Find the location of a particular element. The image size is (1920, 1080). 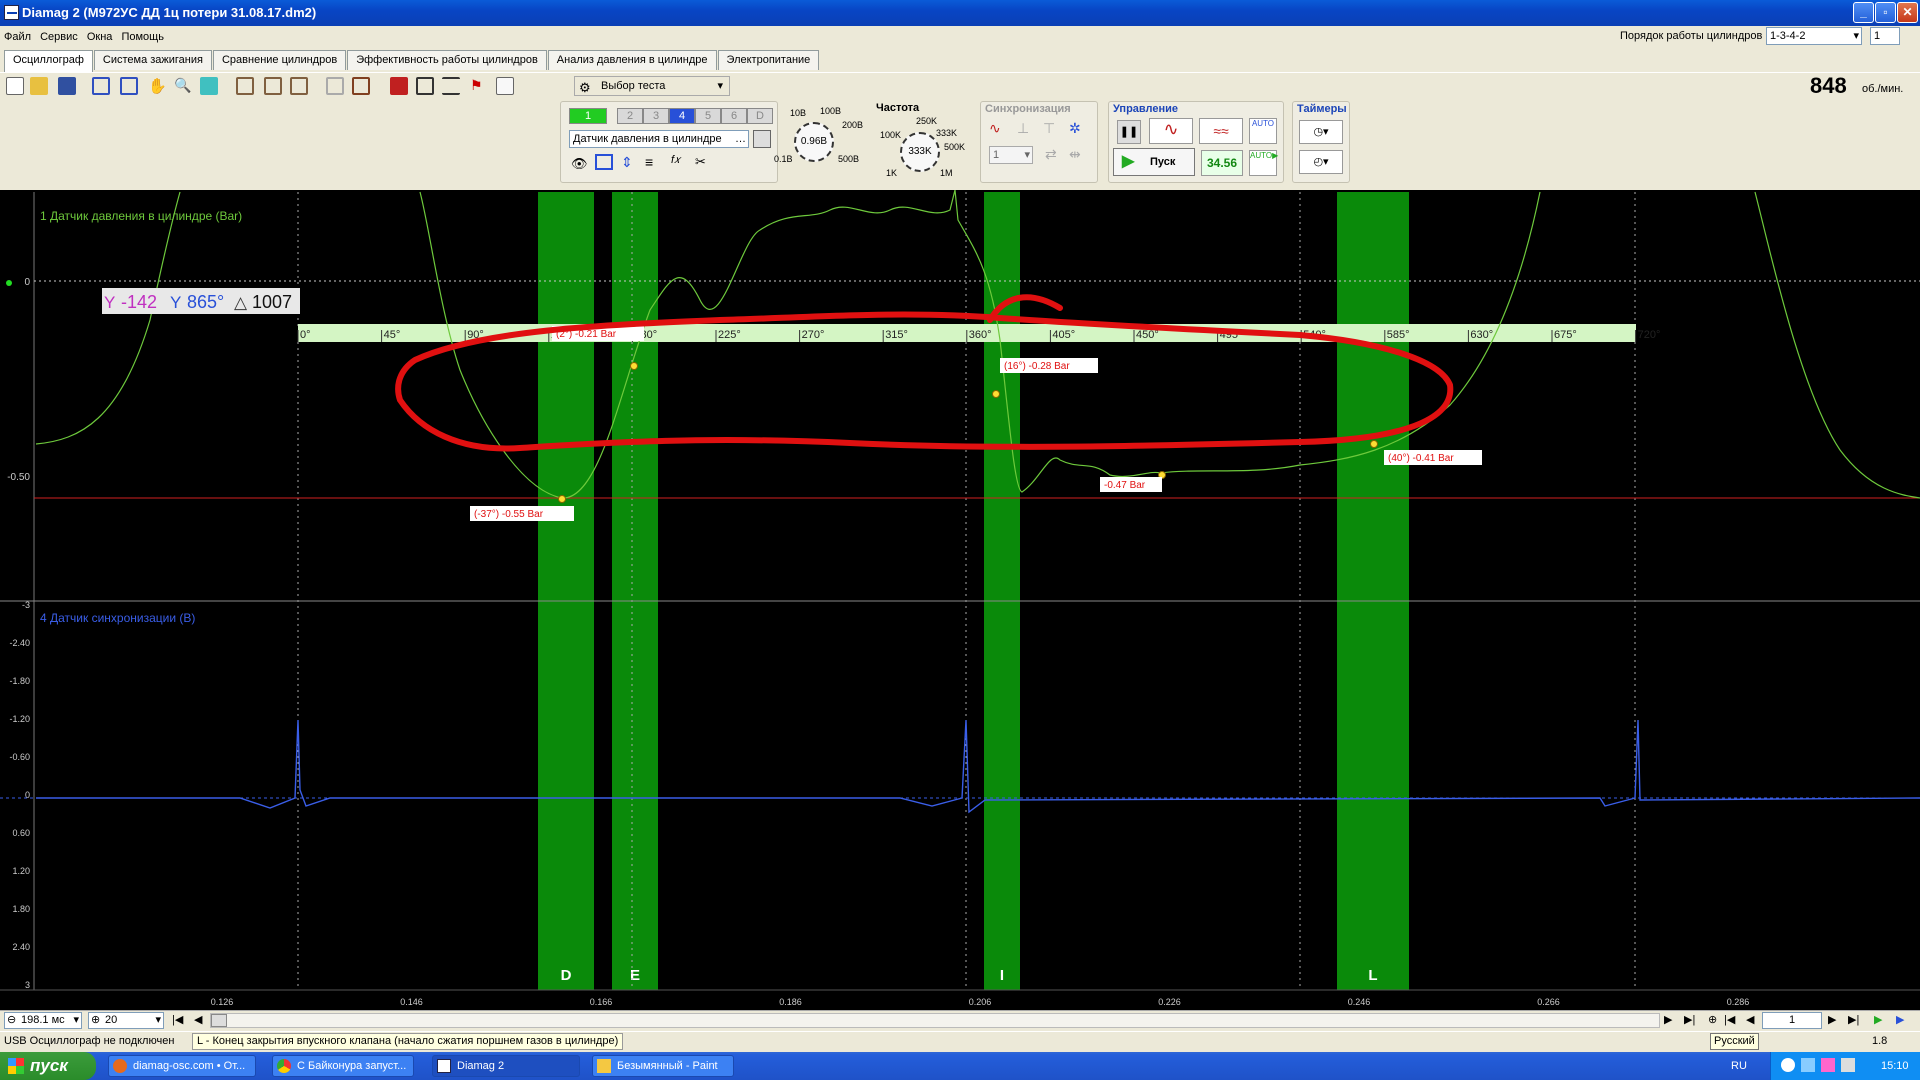

channel-4-button: 4 is located at coordinates (682, 116).